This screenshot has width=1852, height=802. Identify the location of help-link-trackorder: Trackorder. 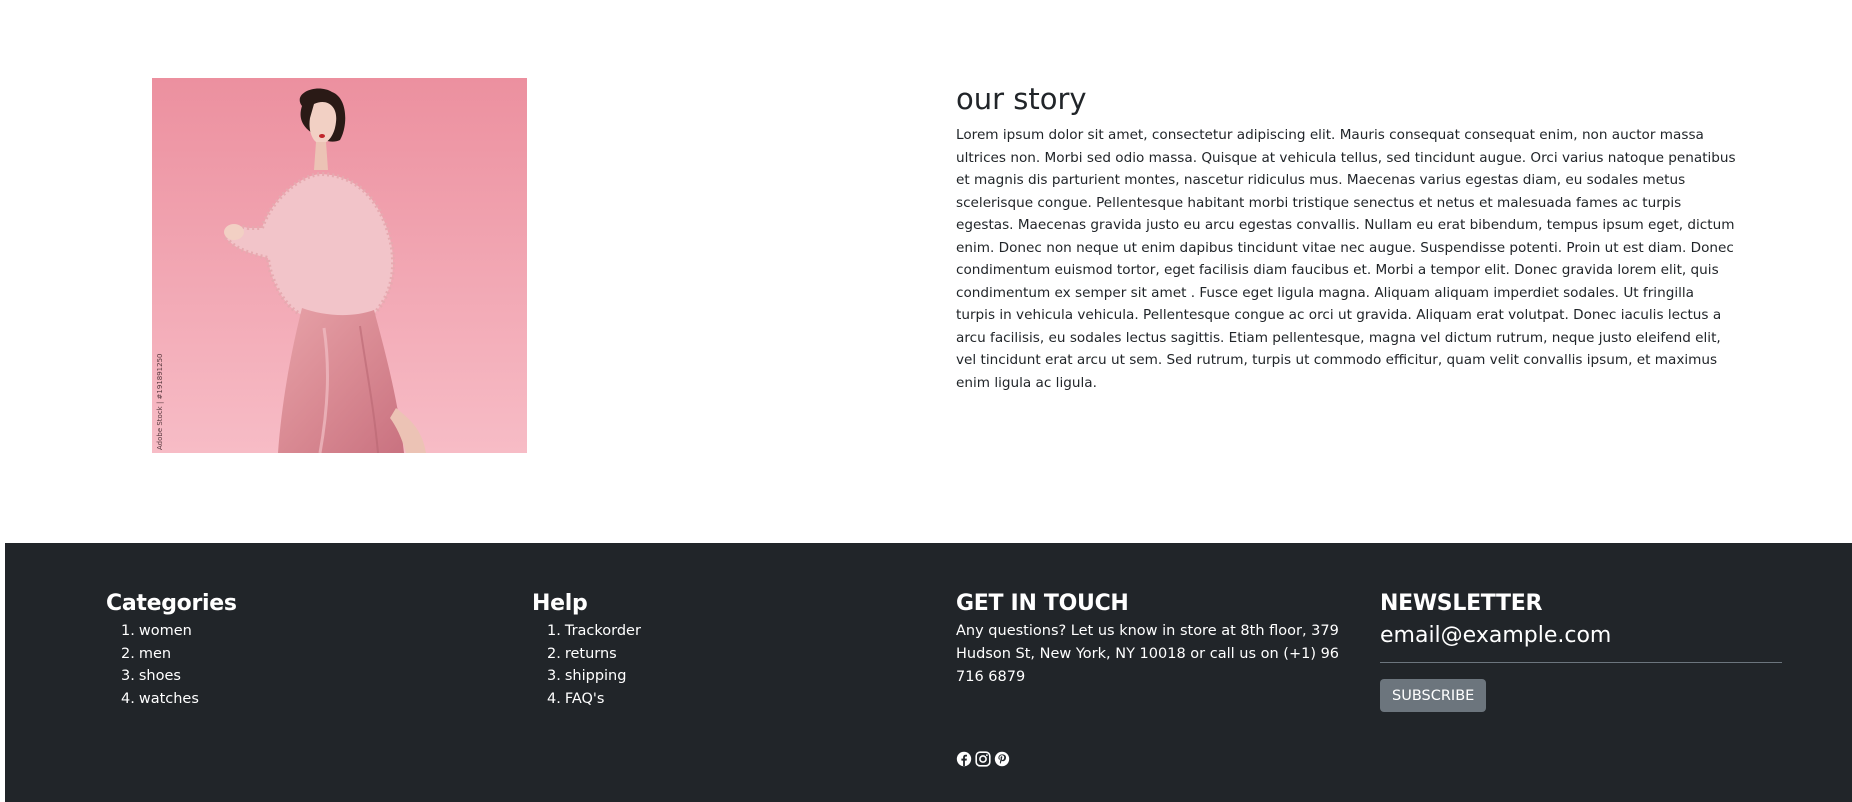
(603, 631).